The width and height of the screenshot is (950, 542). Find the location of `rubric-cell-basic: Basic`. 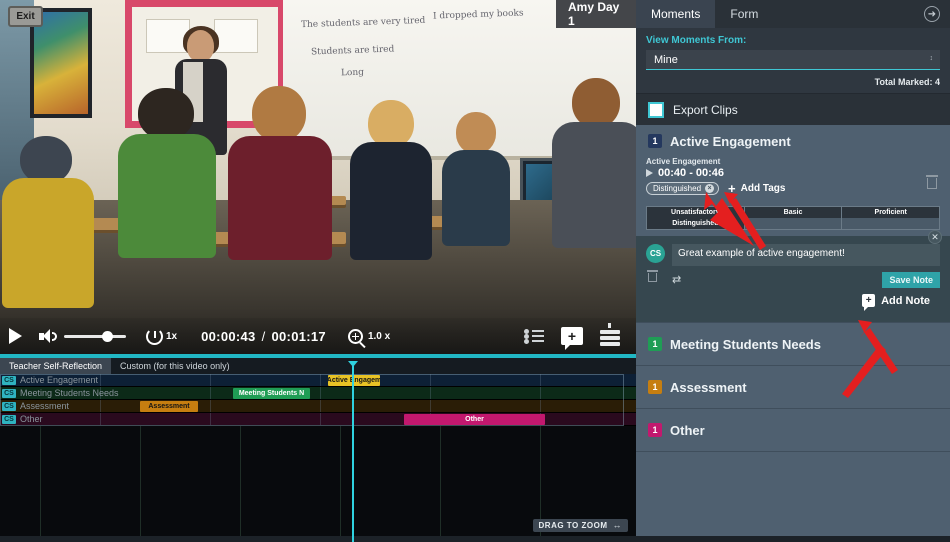

rubric-cell-basic: Basic is located at coordinates (793, 212).